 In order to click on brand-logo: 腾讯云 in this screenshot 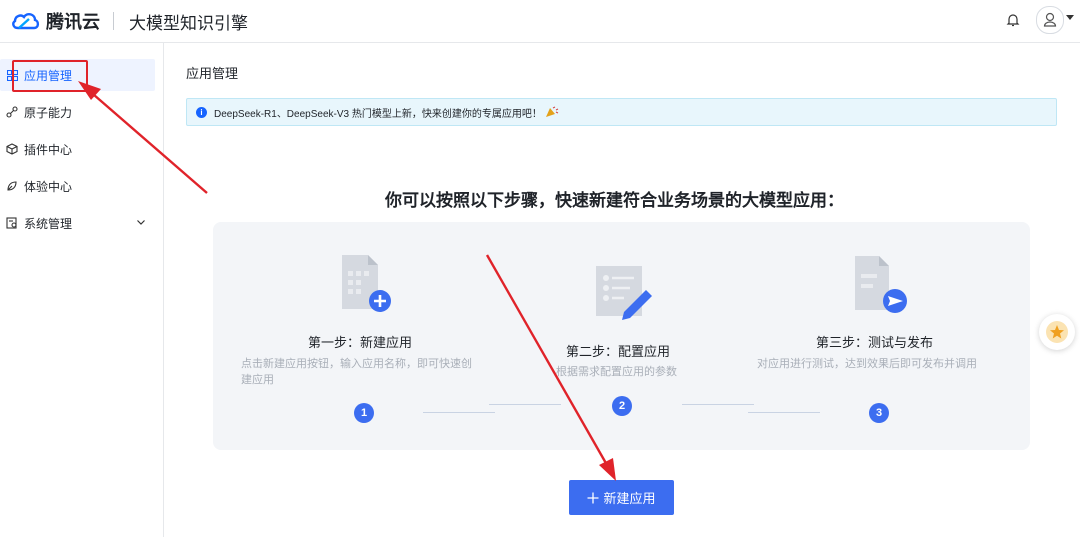, I will do `click(55, 21)`.